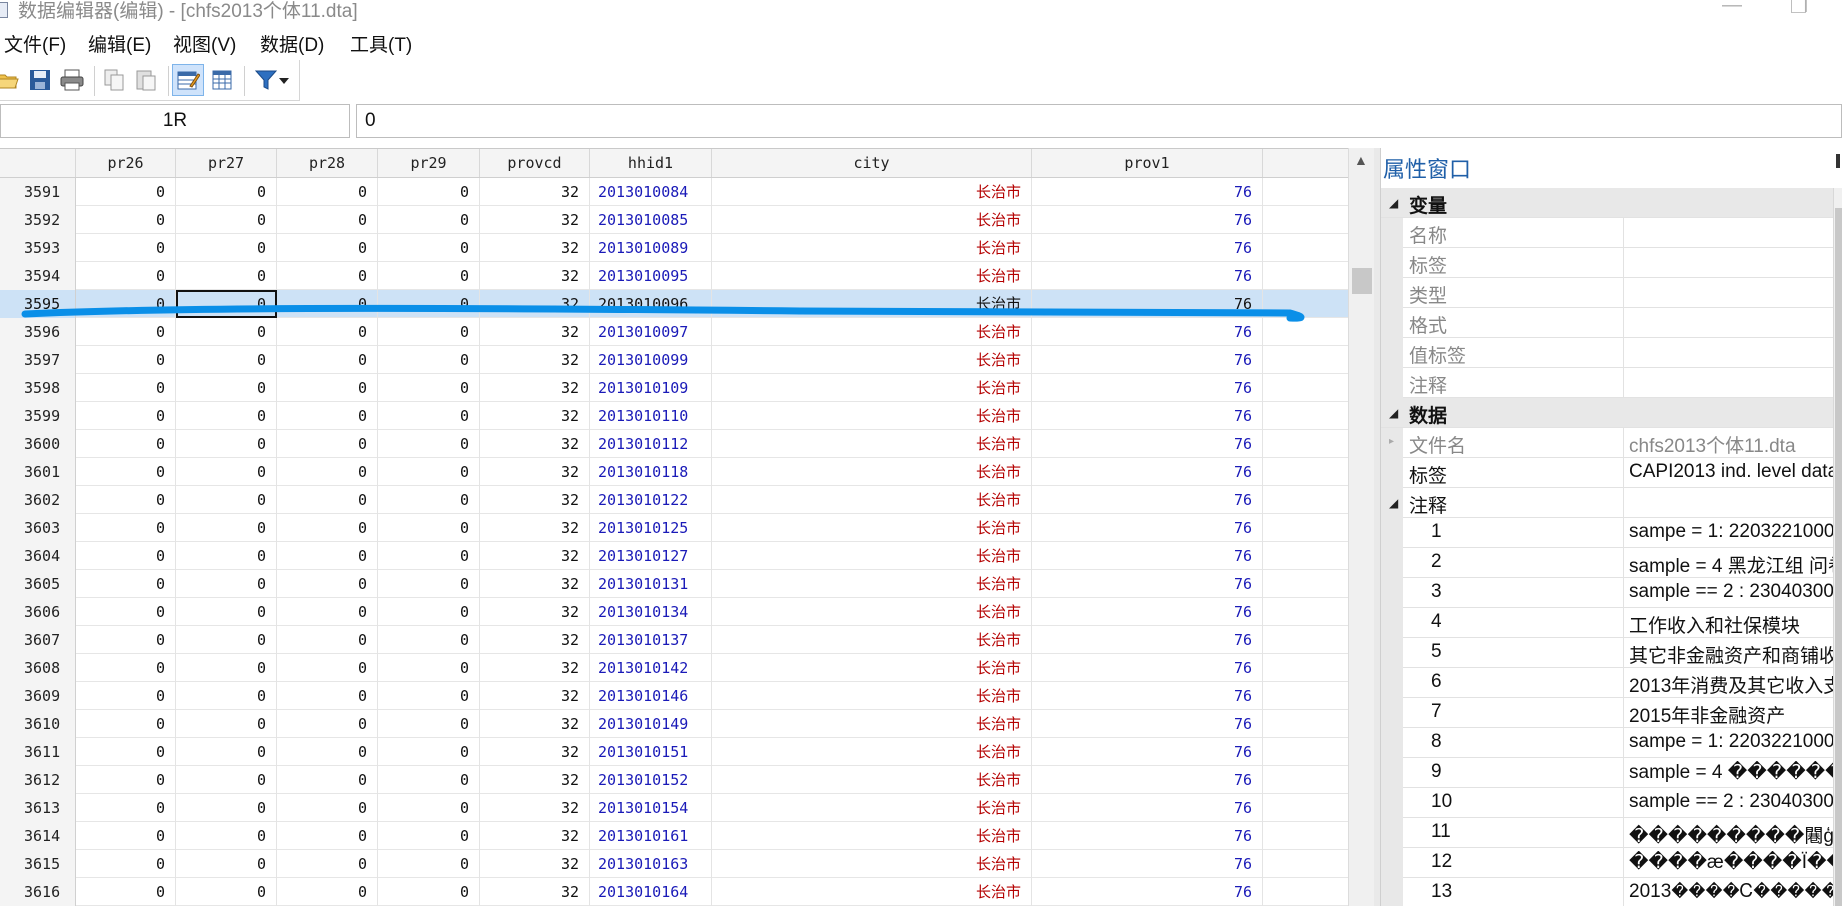 This screenshot has width=1842, height=907. What do you see at coordinates (292, 43) in the screenshot?
I see `menu-data: 数据(D)` at bounding box center [292, 43].